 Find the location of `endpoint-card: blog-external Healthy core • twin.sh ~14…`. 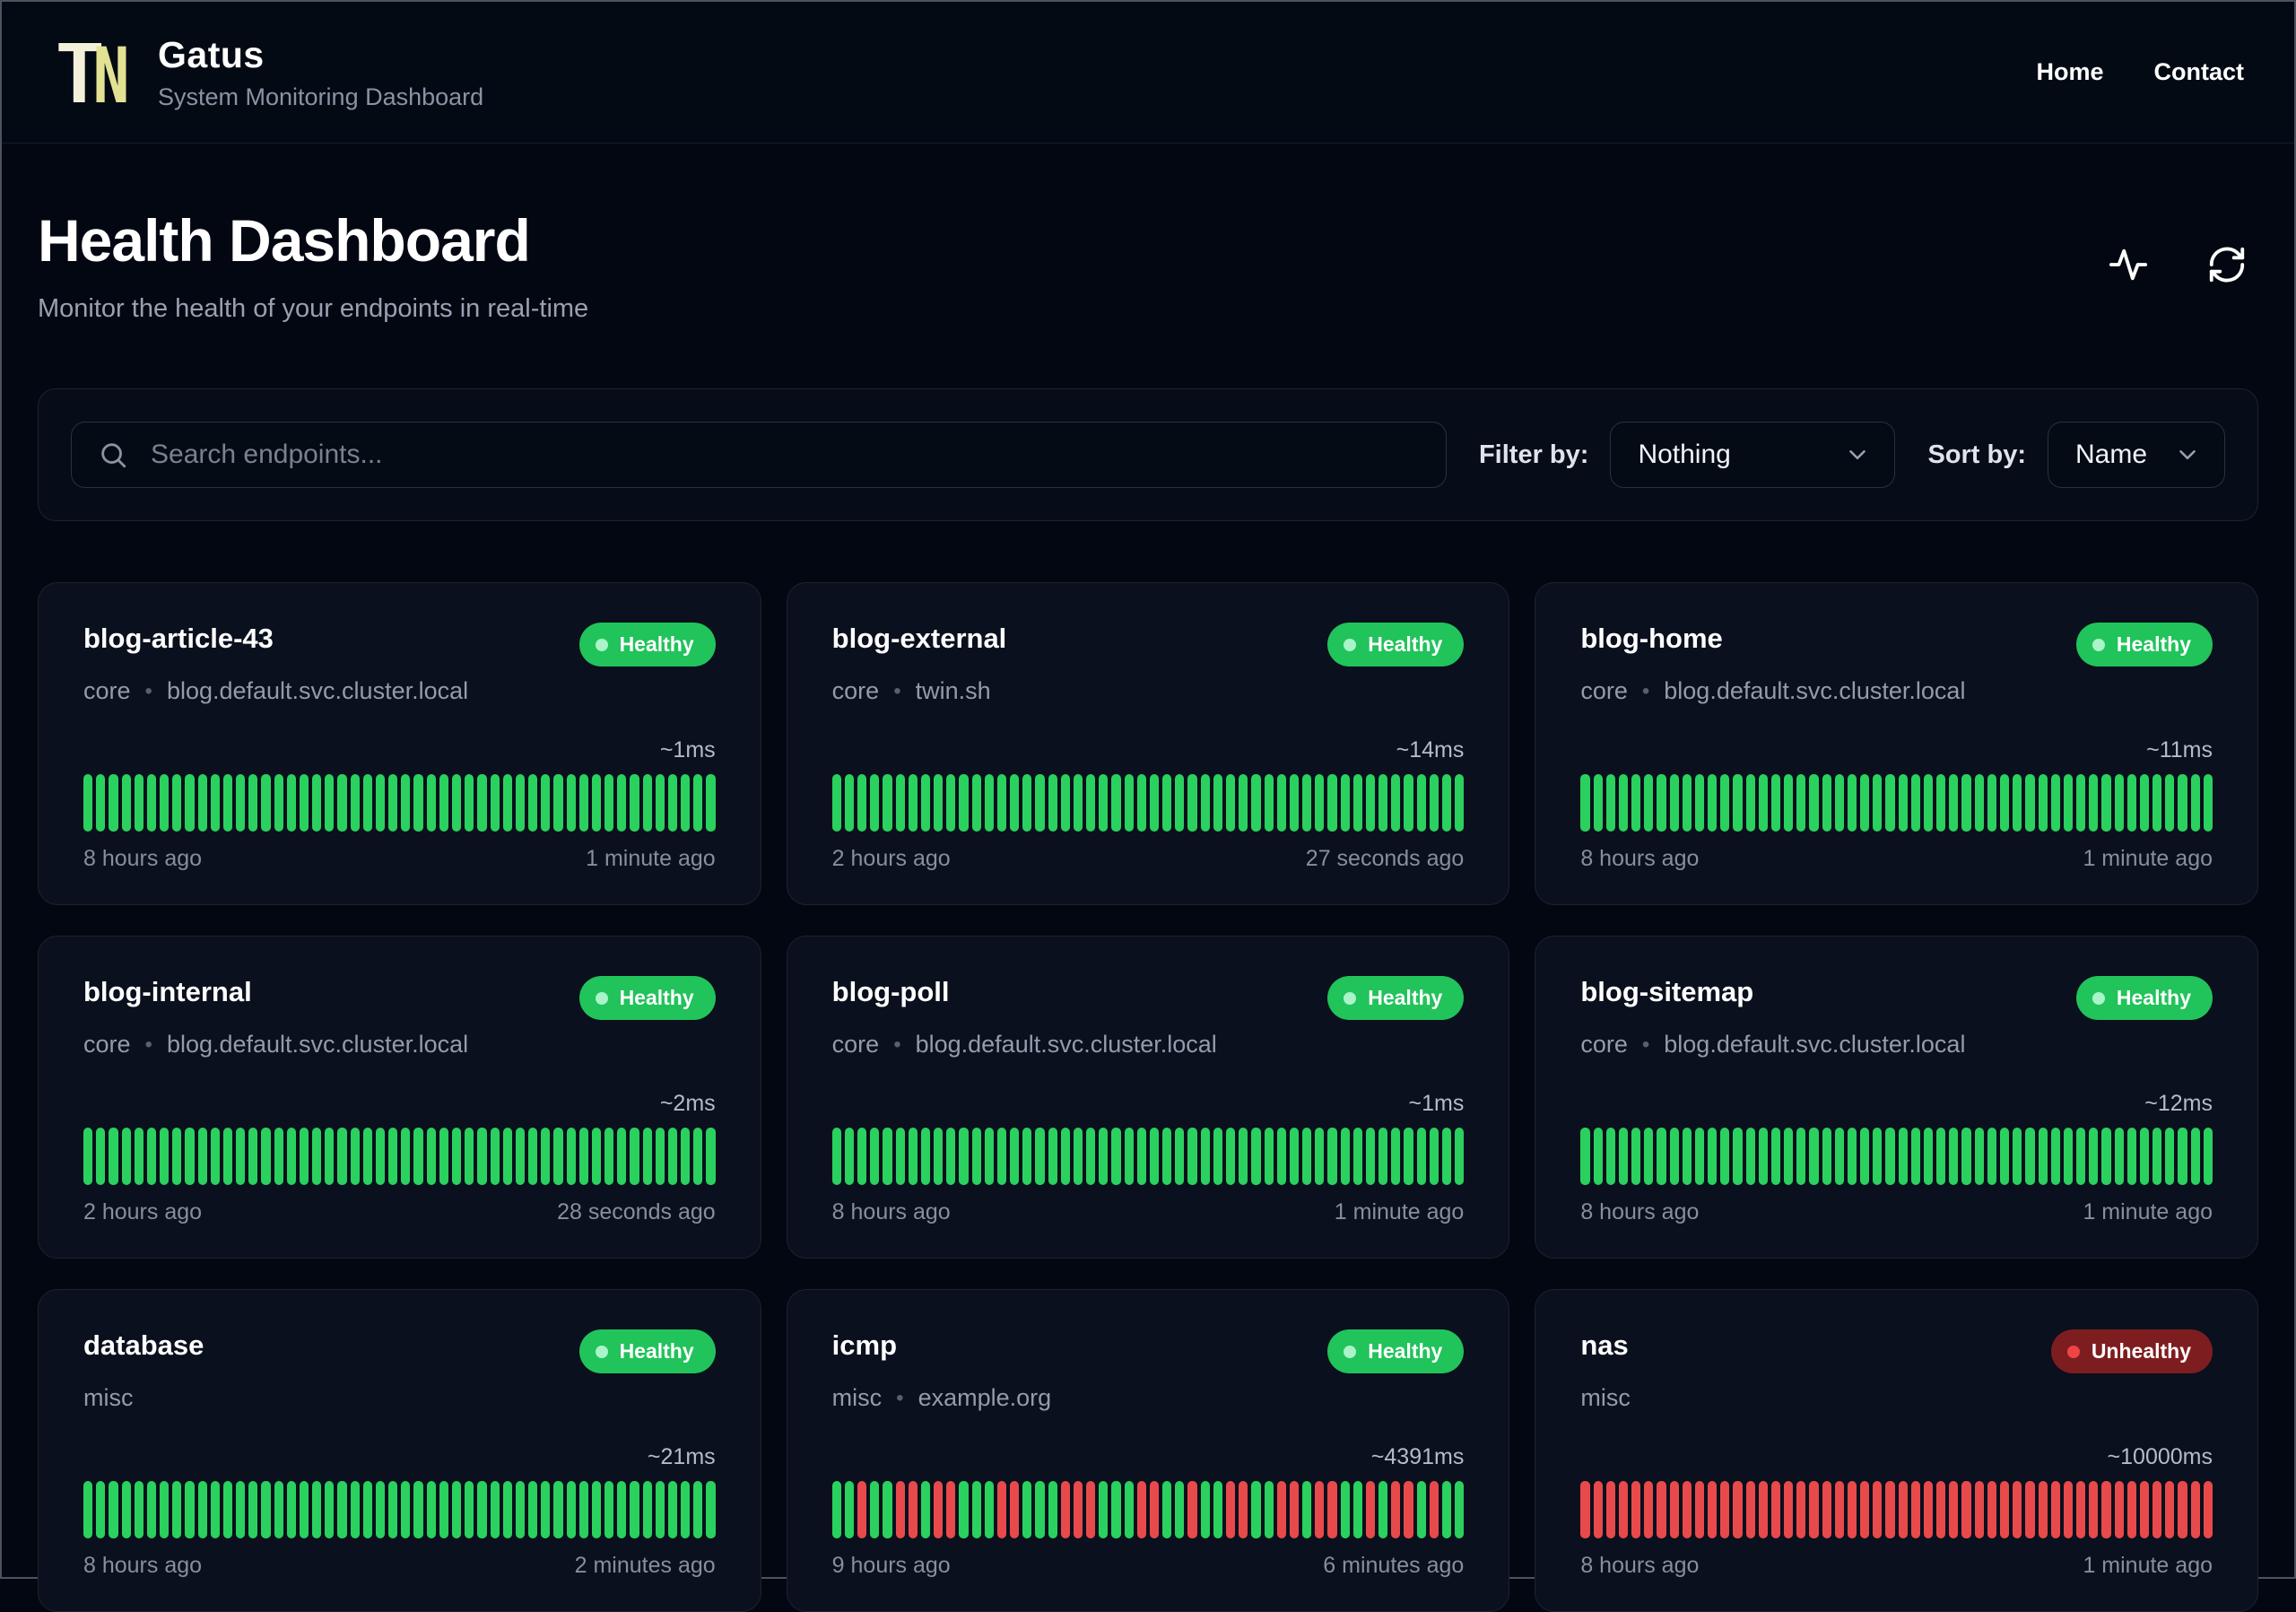

endpoint-card: blog-external Healthy core • twin.sh ~14… is located at coordinates (1148, 743).